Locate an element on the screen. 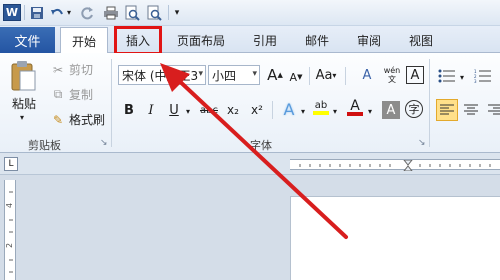 The width and height of the screenshot is (500, 280). highlight-color-bar is located at coordinates (321, 113).